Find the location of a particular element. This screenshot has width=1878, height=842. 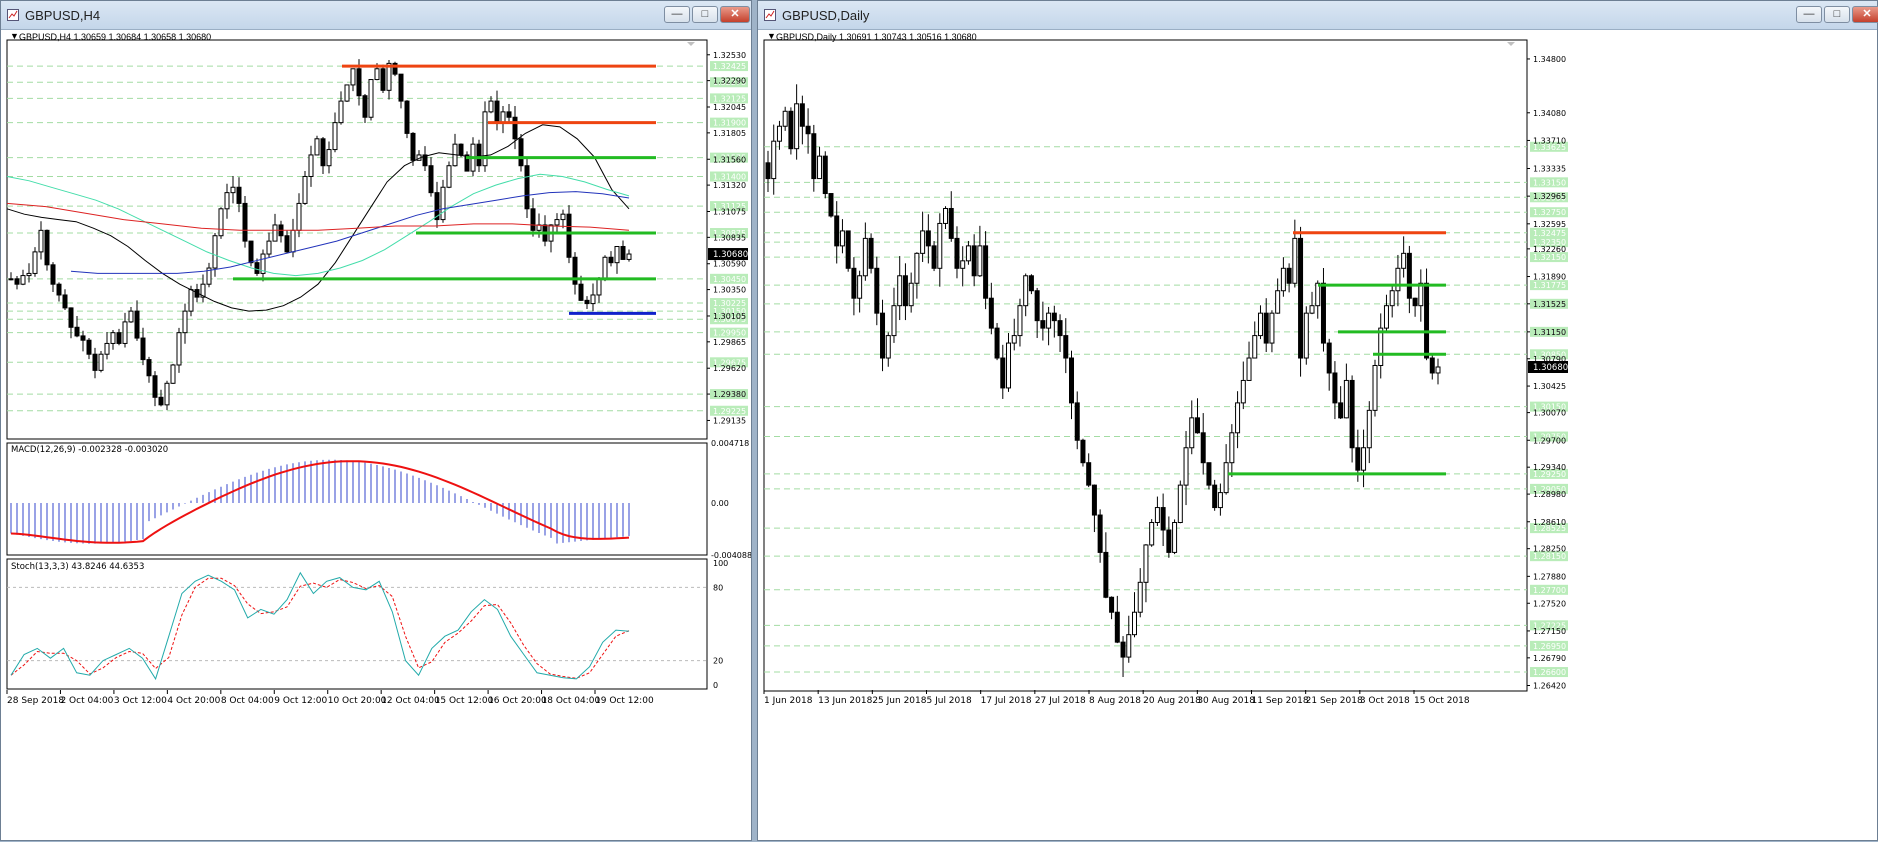

macd-tick-label: 0.00 is located at coordinates (720, 503).